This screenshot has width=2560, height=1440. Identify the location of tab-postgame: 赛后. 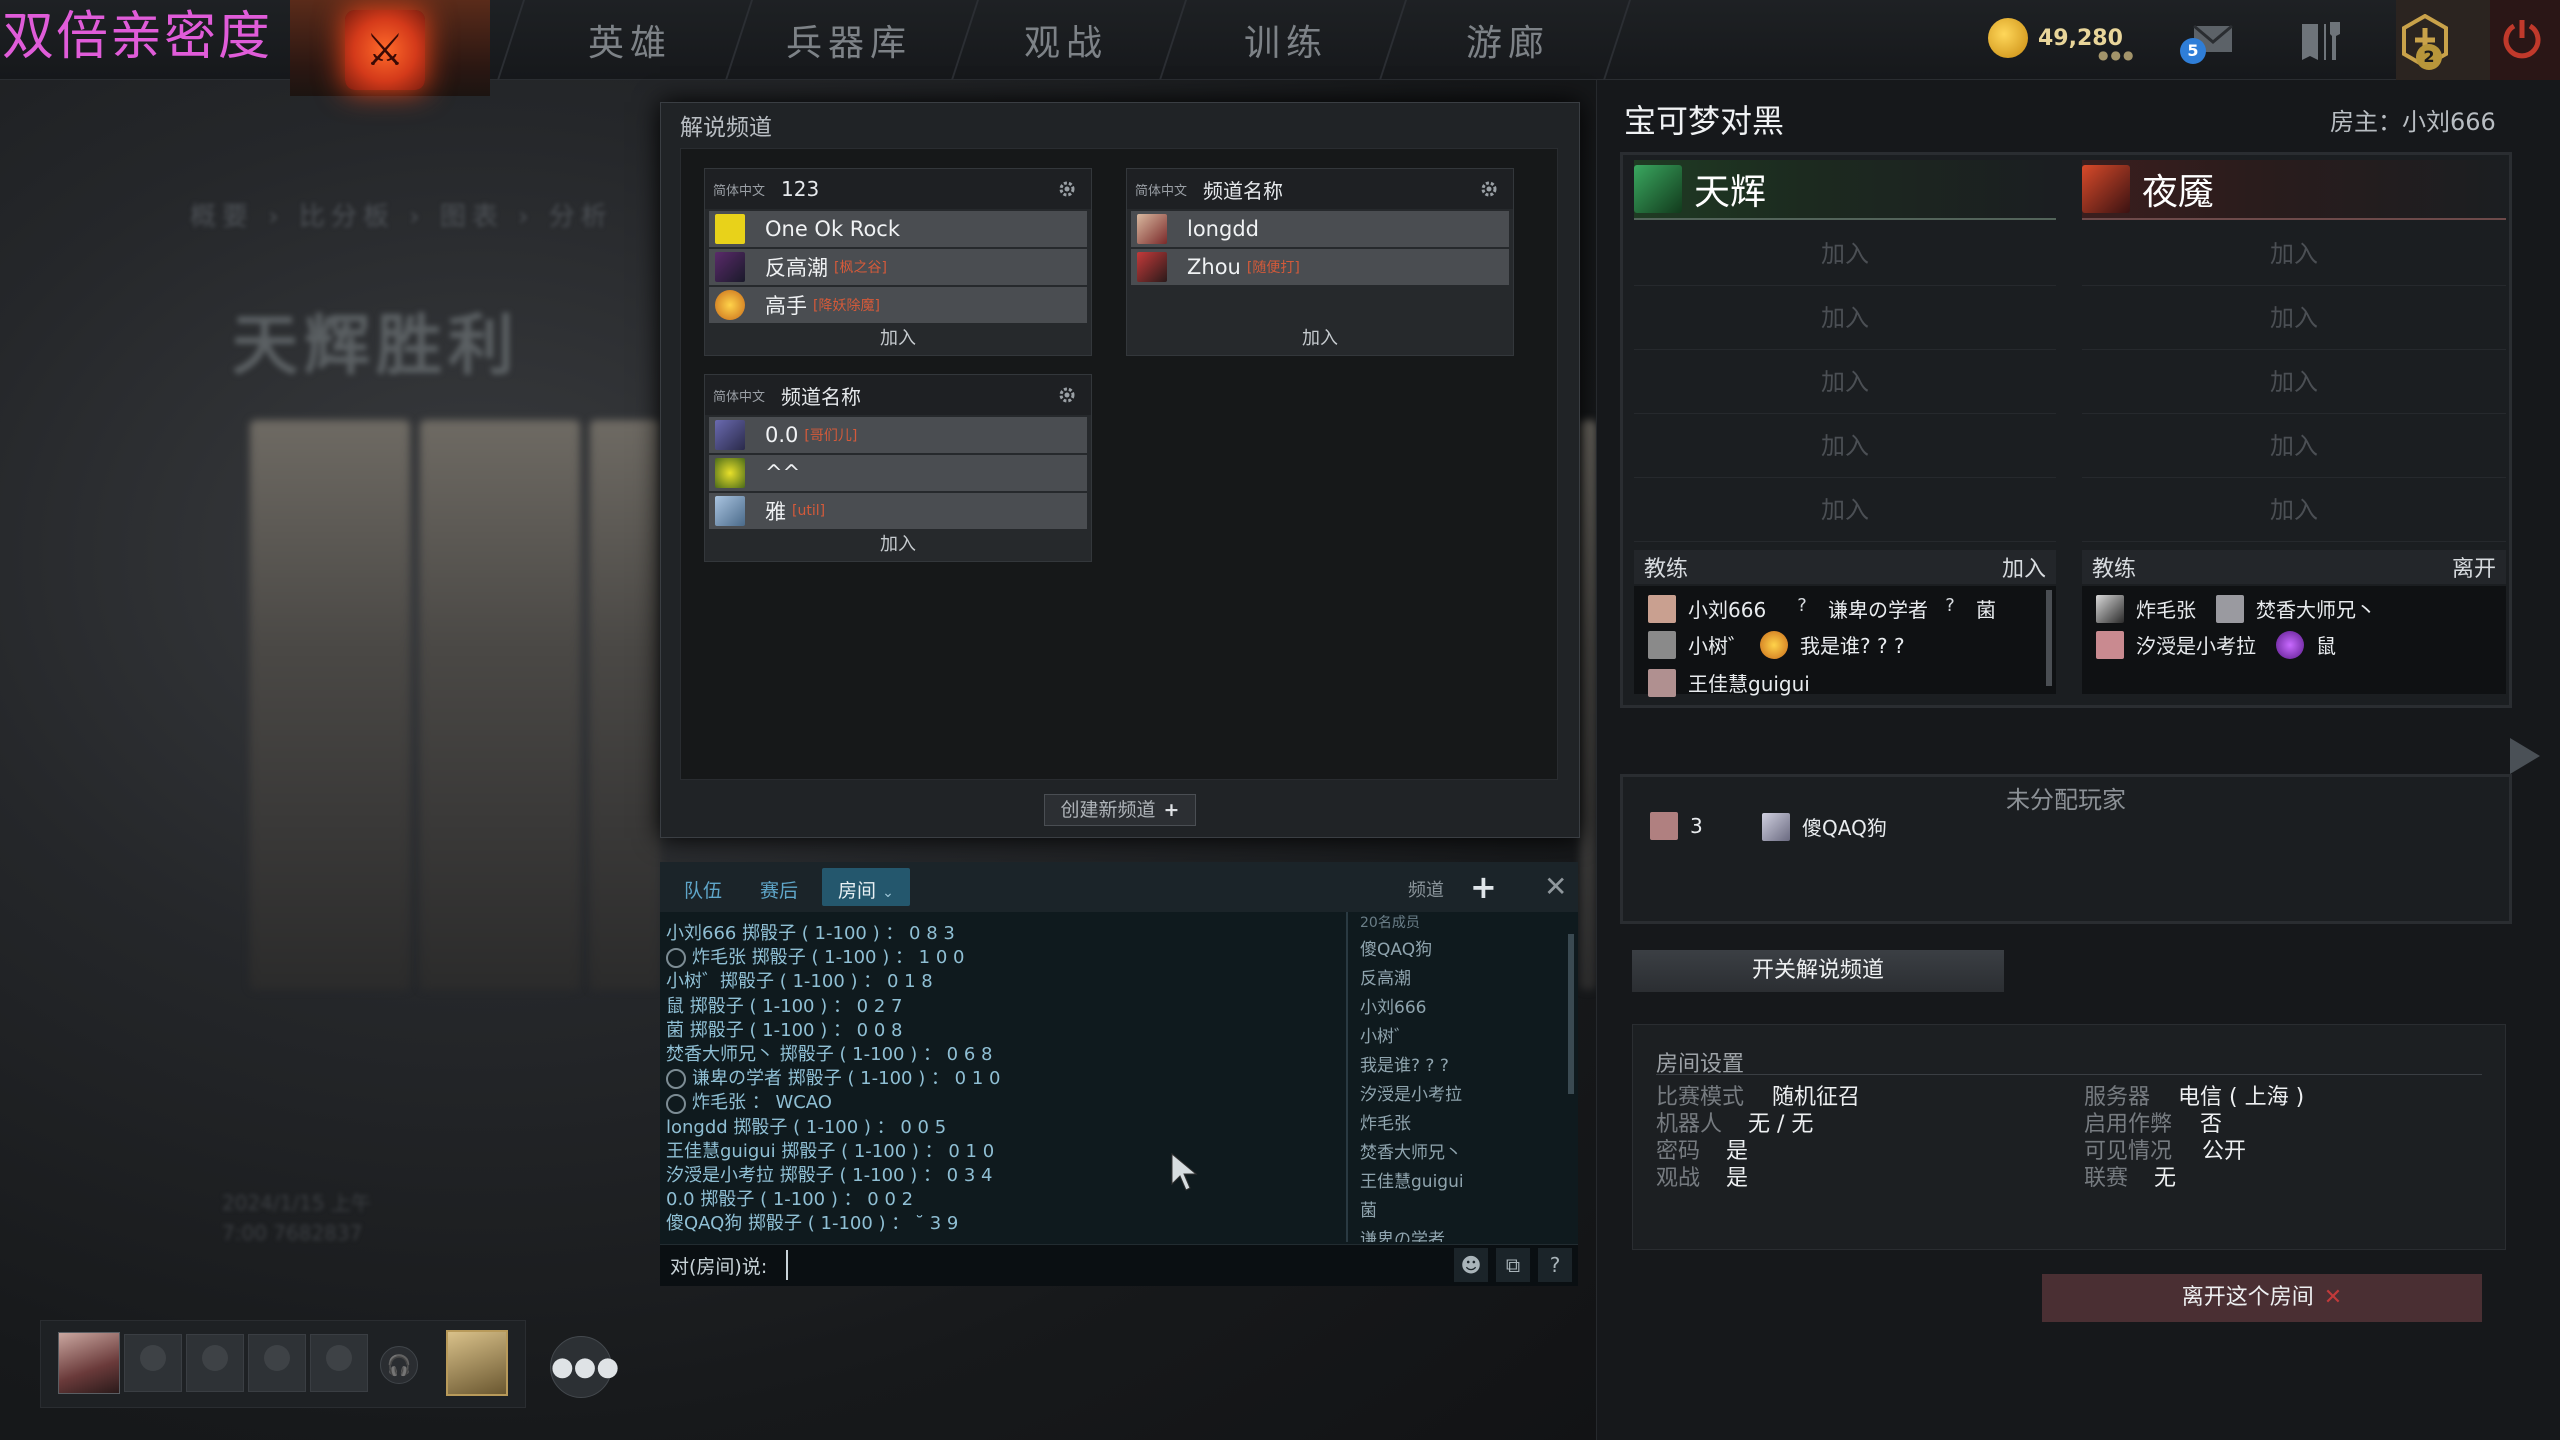
(779, 889).